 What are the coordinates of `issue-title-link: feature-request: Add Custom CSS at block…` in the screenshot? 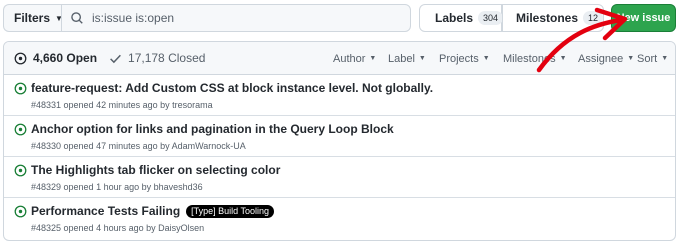 It's located at (232, 88).